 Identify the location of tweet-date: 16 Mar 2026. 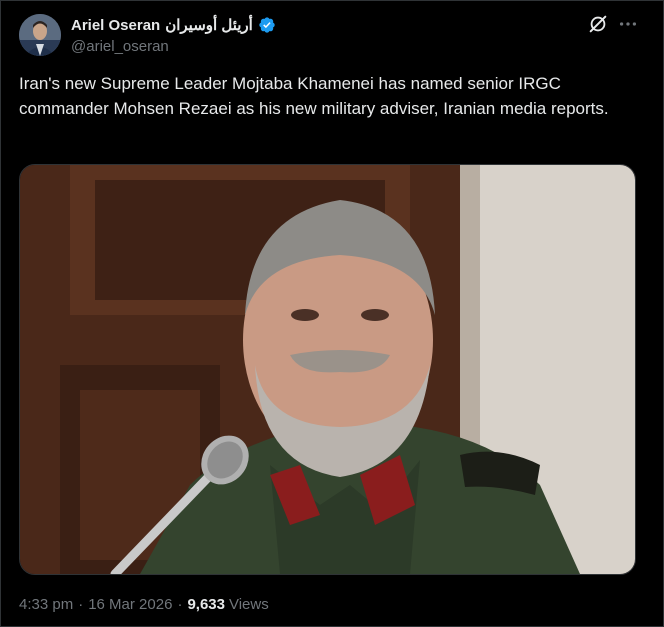
(130, 604).